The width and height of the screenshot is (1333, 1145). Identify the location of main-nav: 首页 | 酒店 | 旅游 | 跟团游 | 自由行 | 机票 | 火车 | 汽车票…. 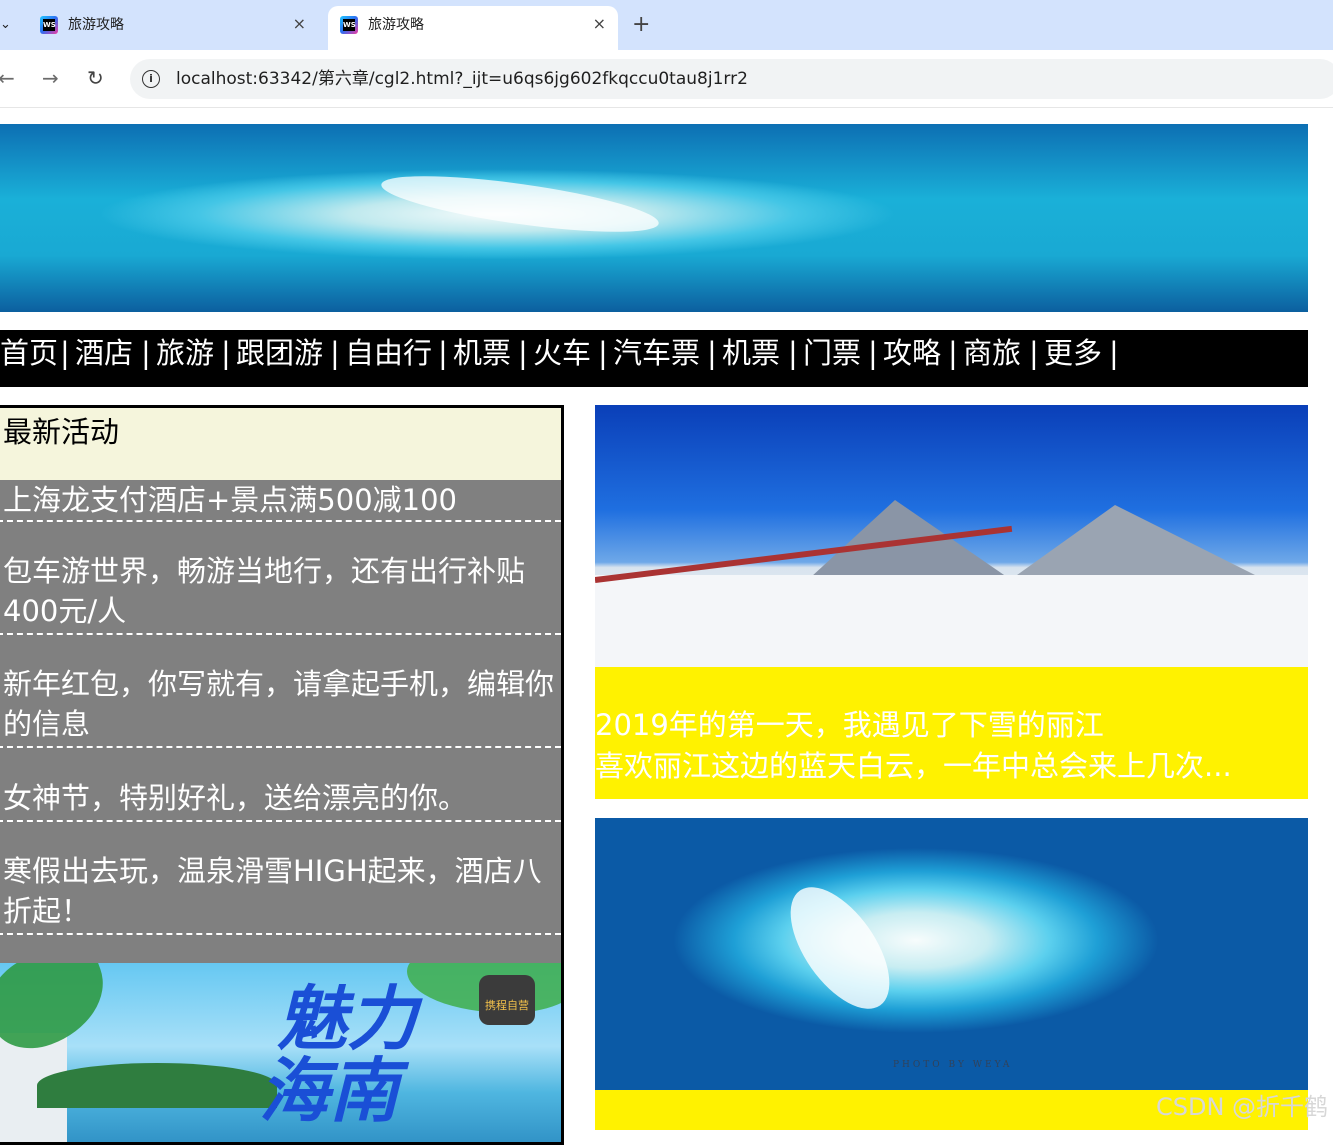
(654, 358).